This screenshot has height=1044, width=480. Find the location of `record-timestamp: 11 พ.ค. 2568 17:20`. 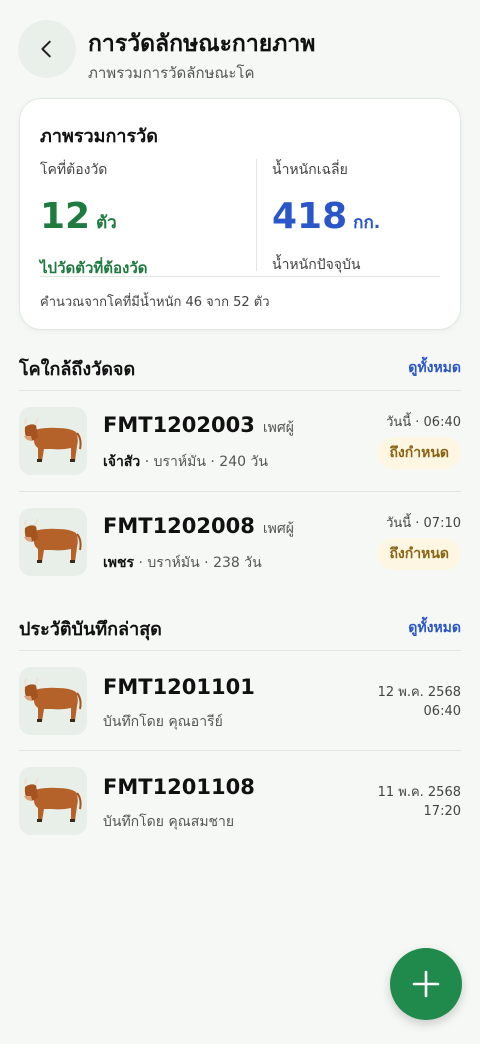

record-timestamp: 11 พ.ค. 2568 17:20 is located at coordinates (419, 802).